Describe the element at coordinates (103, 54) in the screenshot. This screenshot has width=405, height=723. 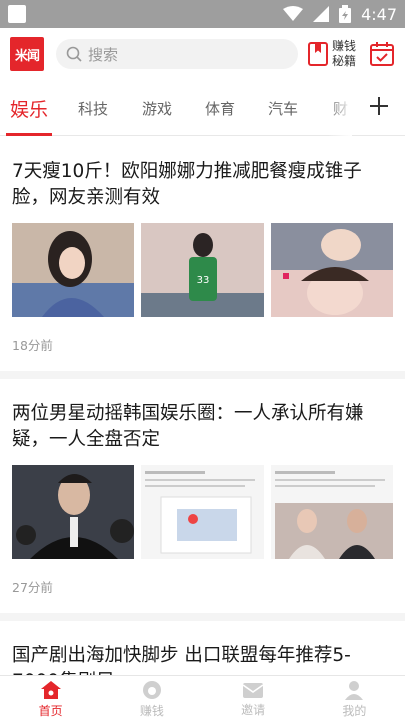
I see `search-placeholder: 搜索` at that location.